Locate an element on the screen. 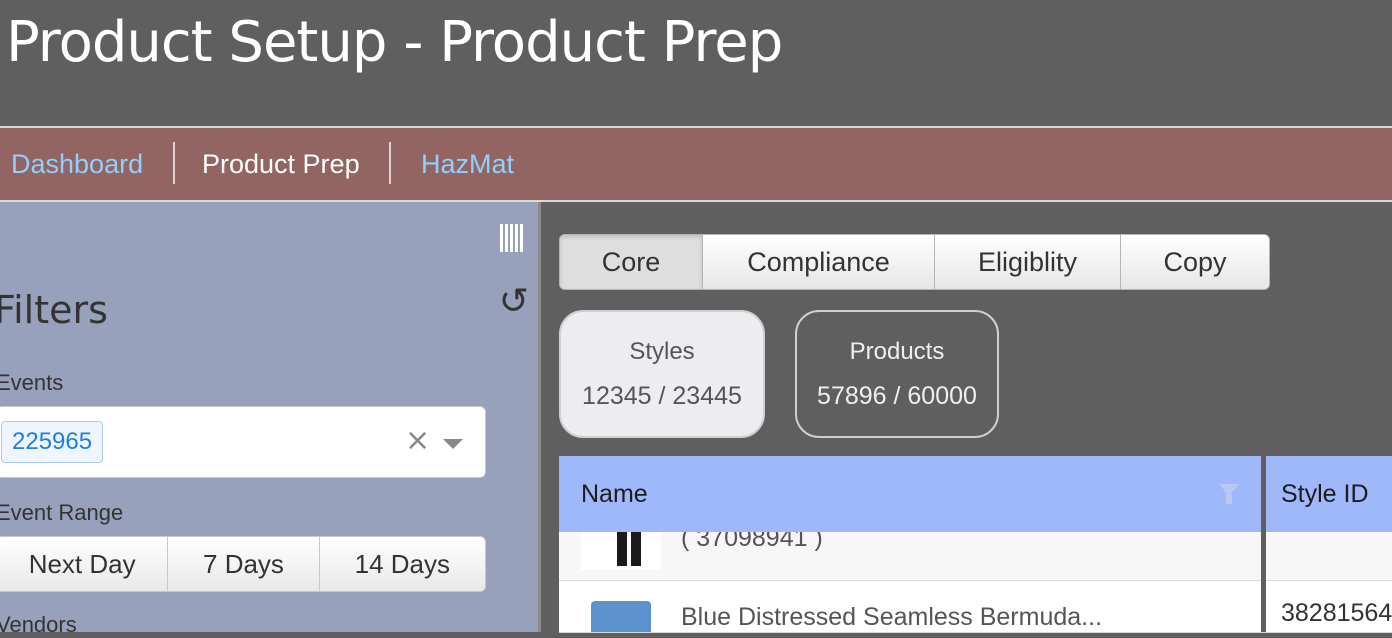 The height and width of the screenshot is (638, 1392). columns-icon is located at coordinates (512, 238).